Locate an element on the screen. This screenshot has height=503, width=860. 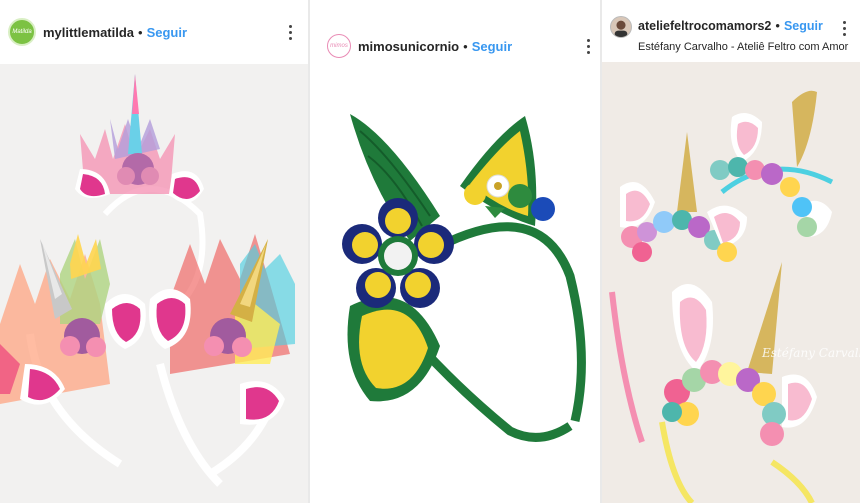
post-header: Matilda mylittlematilda • Seguir is located at coordinates (154, 32).